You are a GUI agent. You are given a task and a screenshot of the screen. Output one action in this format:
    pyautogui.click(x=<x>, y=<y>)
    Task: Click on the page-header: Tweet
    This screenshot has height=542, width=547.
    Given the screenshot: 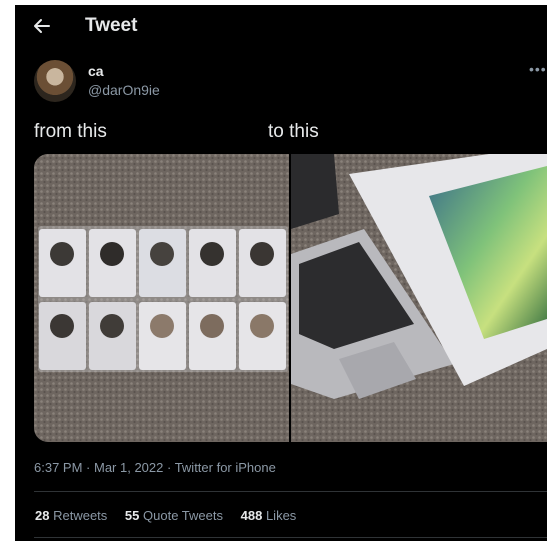 What is the action you would take?
    pyautogui.click(x=281, y=27)
    